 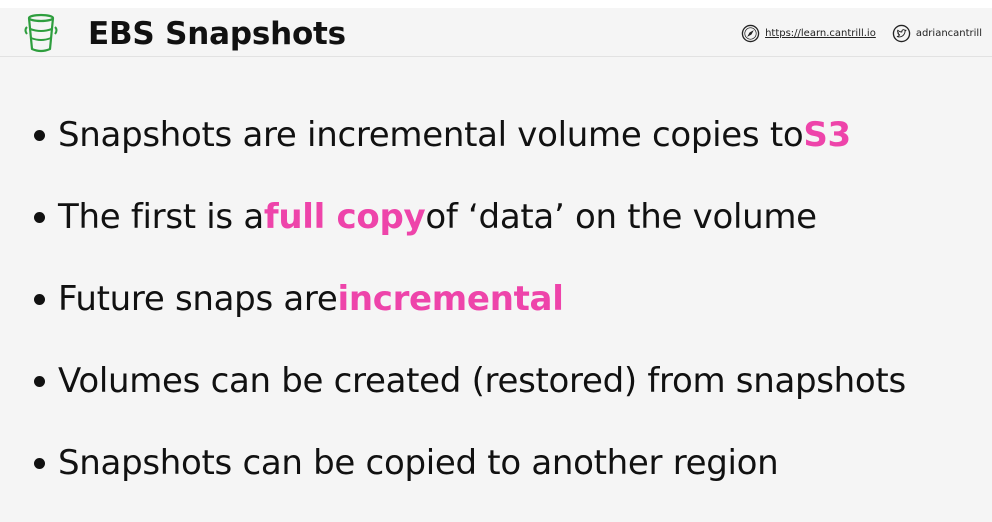 I want to click on bullet-text: Future snaps are, so click(x=198, y=299).